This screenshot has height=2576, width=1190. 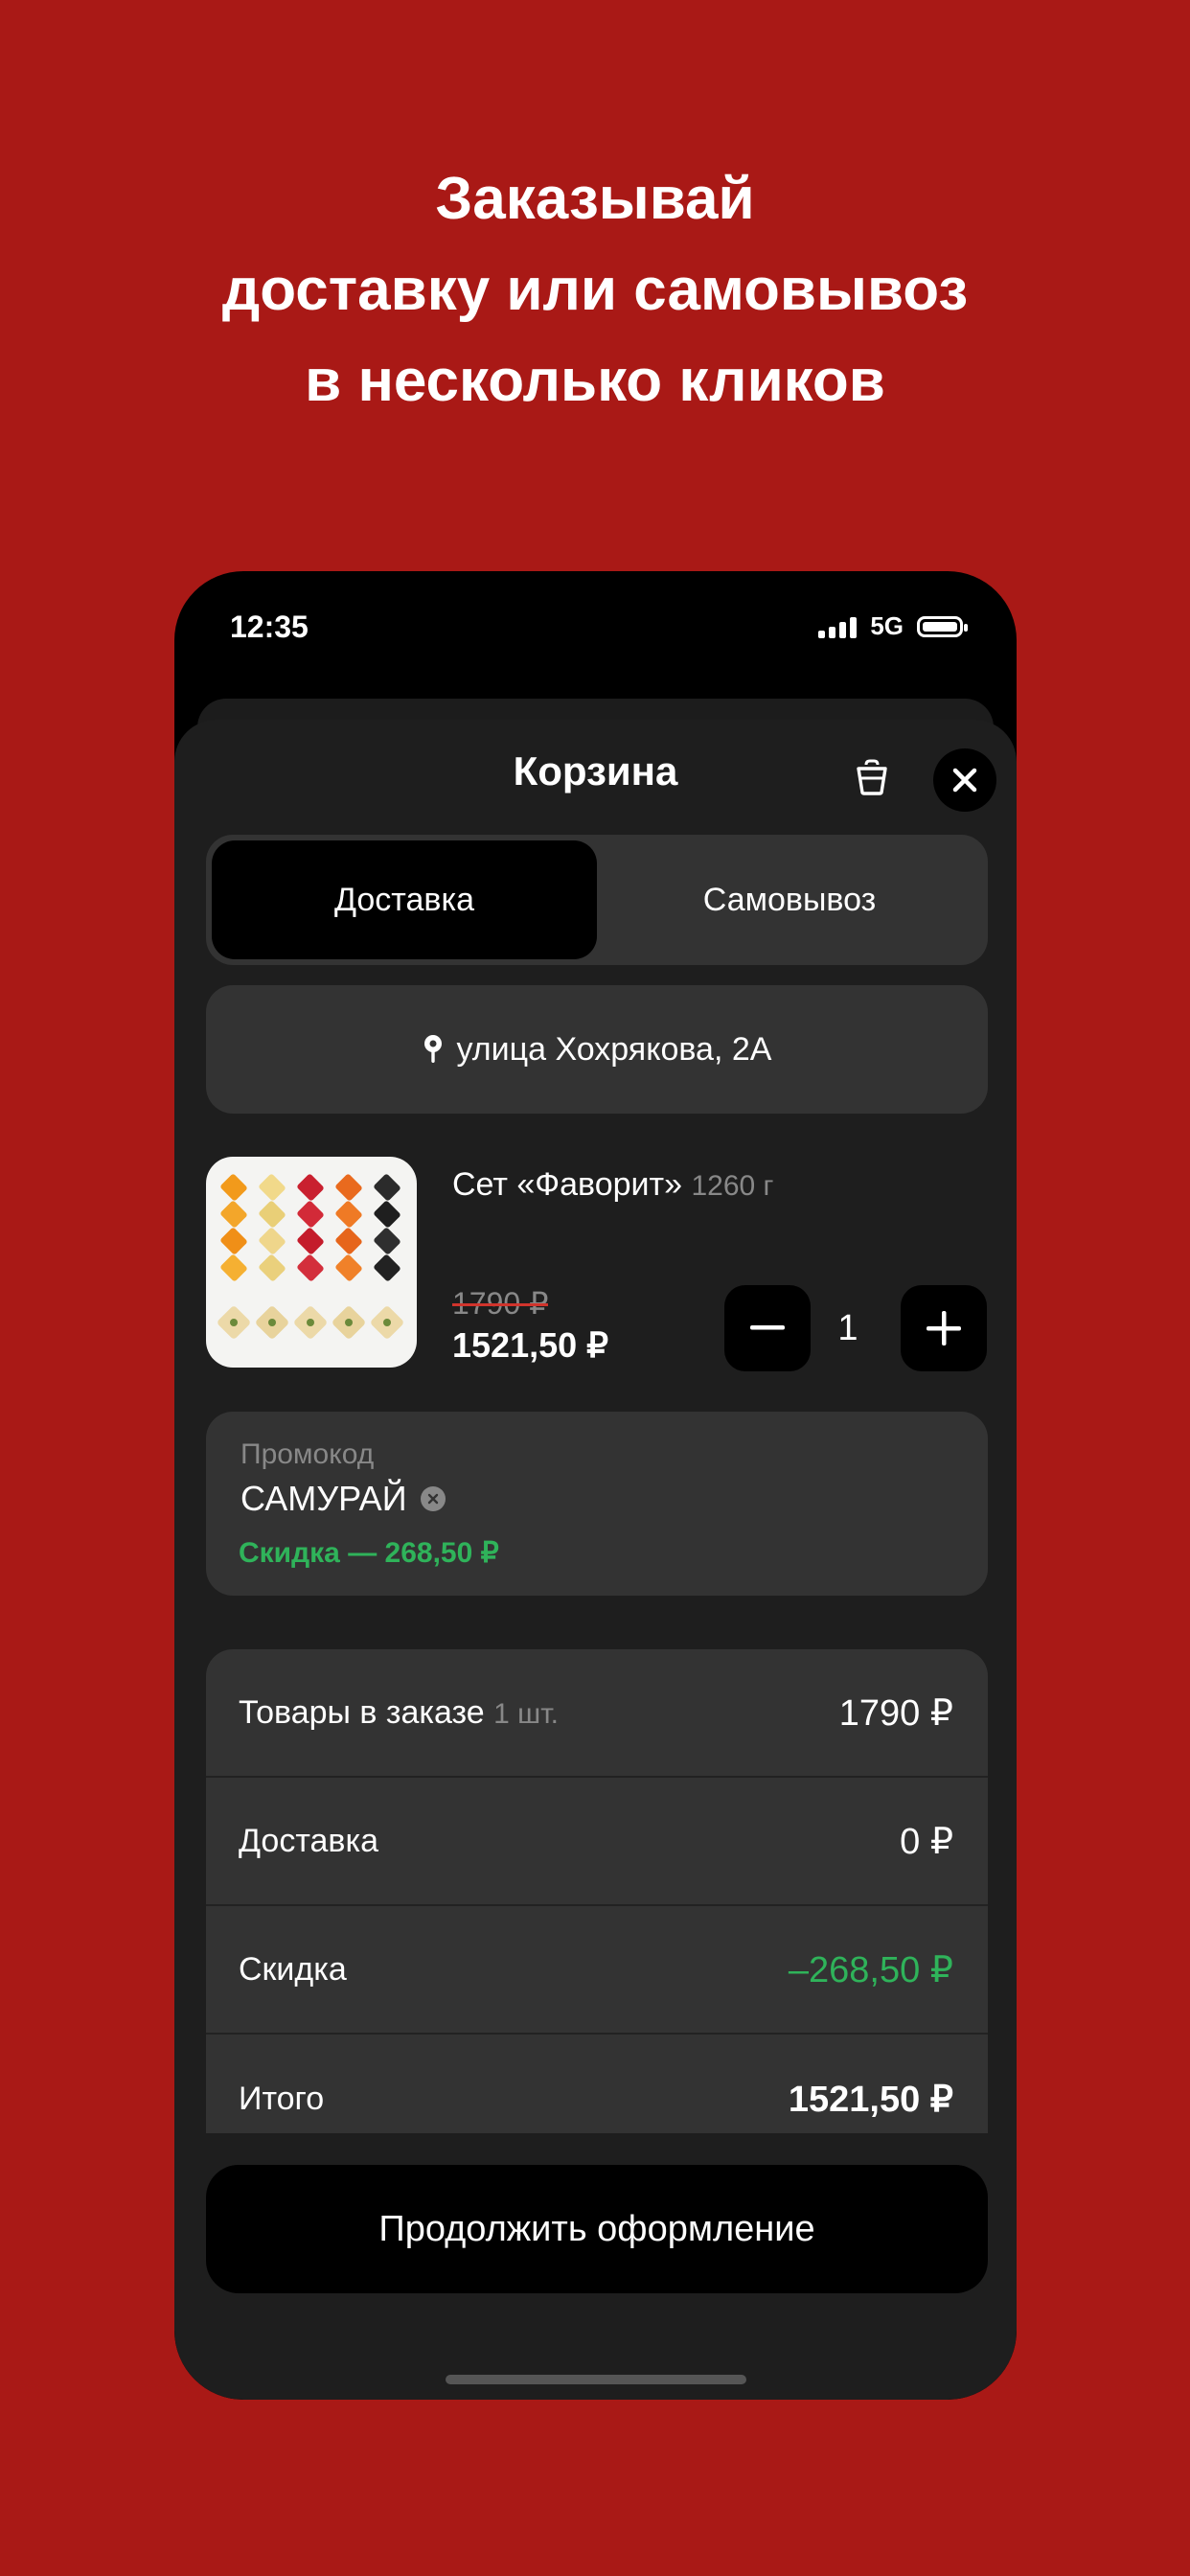 I want to click on decrease-quantity-button, so click(x=767, y=1328).